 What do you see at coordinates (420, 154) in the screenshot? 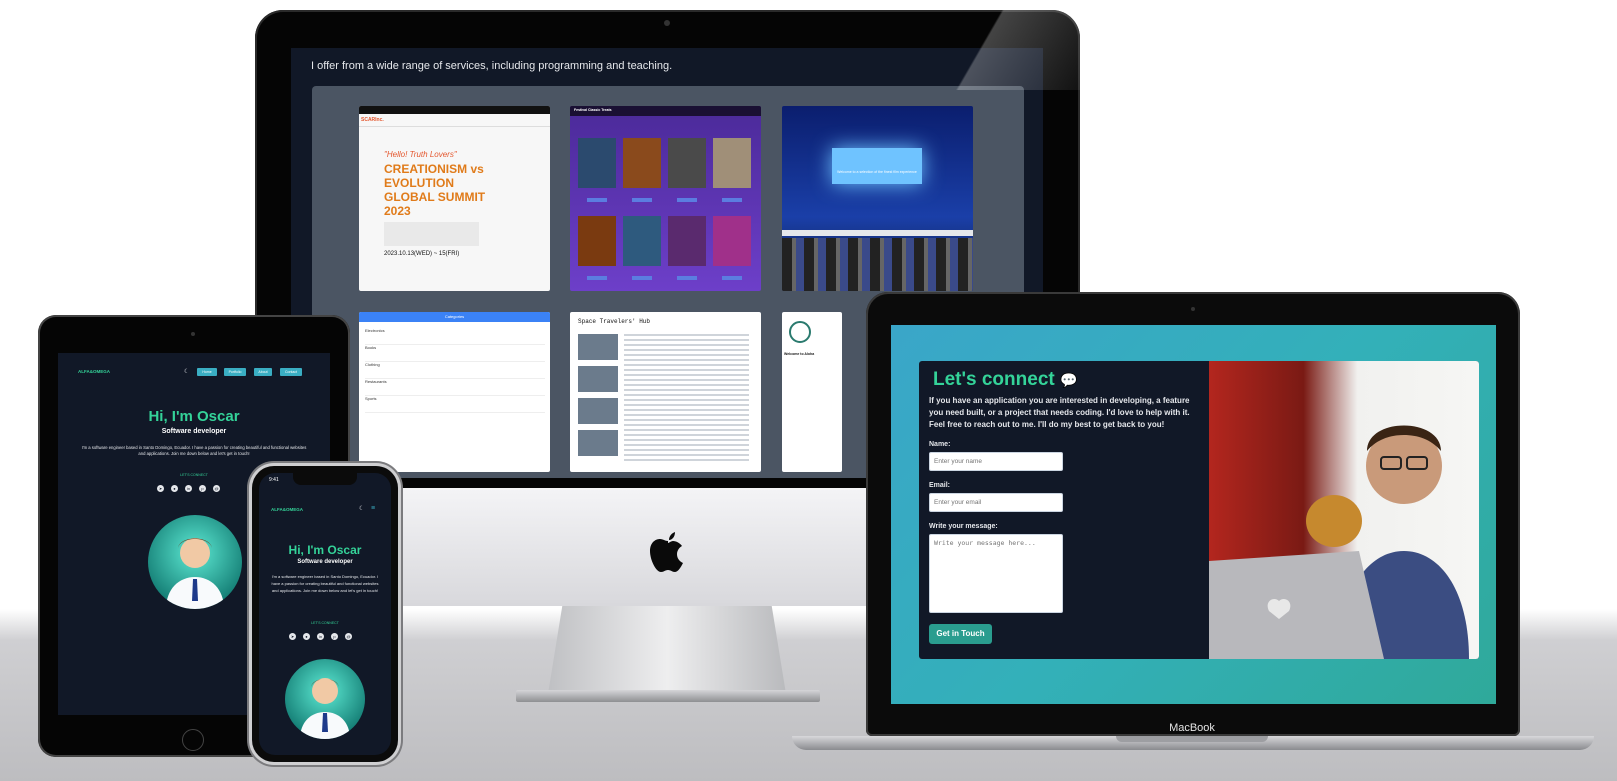
I see `project-title: "Hello! Truth Lovers"` at bounding box center [420, 154].